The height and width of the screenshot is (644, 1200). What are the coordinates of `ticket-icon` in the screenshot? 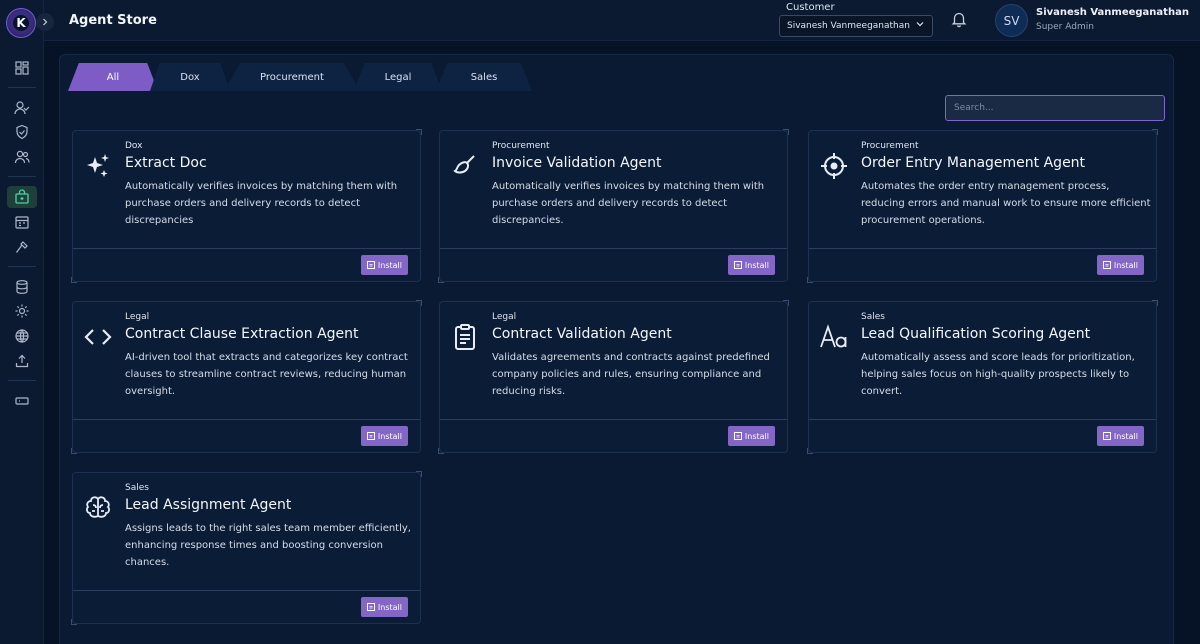 It's located at (22, 401).